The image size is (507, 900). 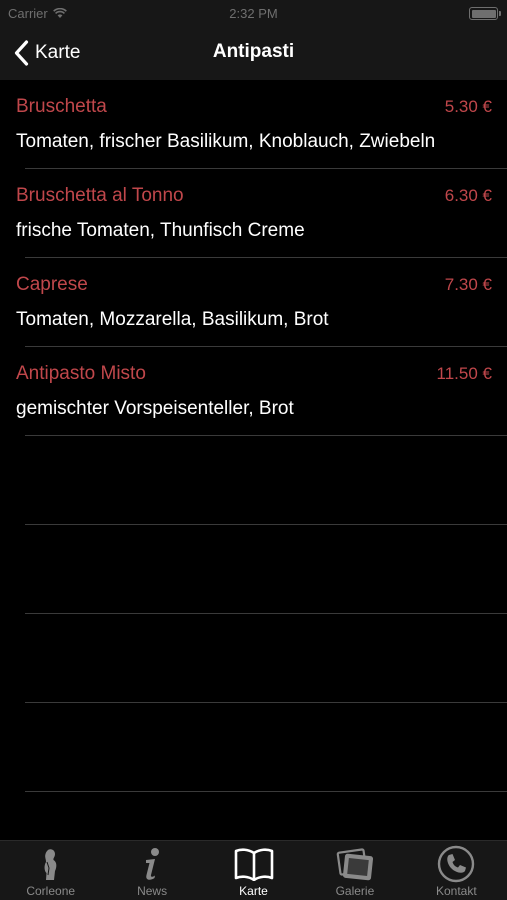 I want to click on battery-icon, so click(x=485, y=13).